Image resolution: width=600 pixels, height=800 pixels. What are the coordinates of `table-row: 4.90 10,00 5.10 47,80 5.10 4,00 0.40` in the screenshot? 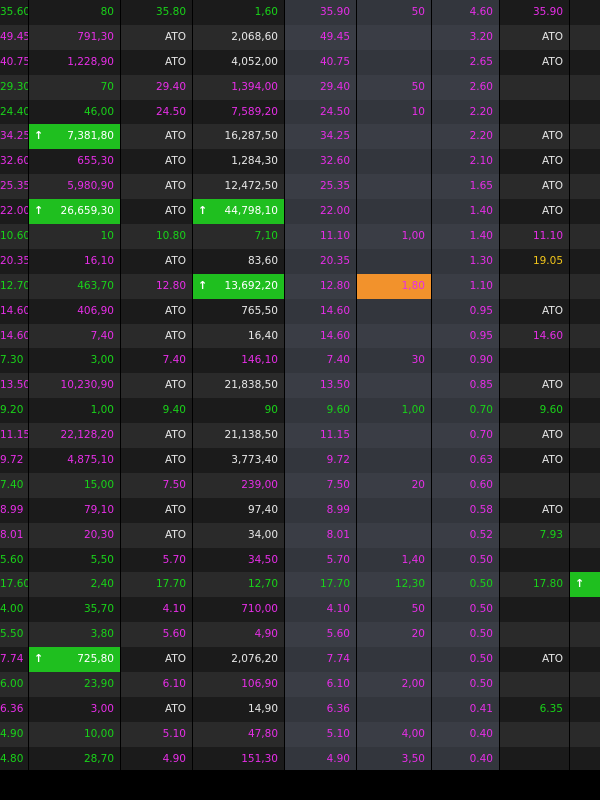 It's located at (300, 734).